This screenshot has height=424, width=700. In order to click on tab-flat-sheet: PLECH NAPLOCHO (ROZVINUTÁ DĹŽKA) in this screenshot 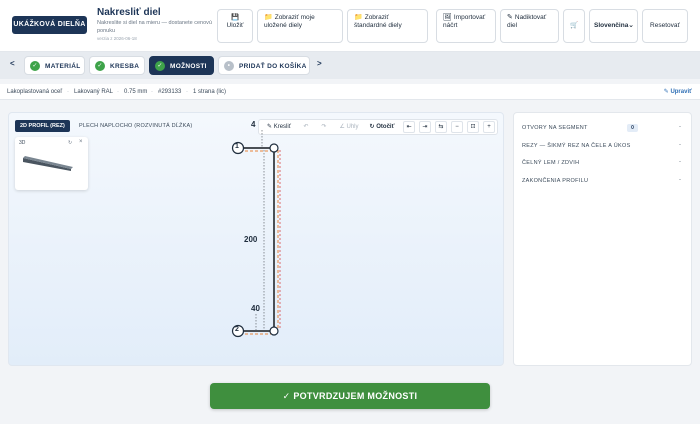, I will do `click(135, 126)`.